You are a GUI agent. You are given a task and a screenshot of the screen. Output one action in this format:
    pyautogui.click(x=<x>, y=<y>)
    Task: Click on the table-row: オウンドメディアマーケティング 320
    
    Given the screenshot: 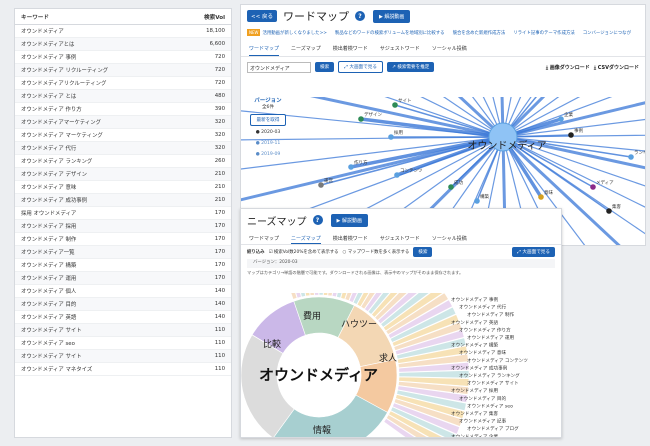 What is the action you would take?
    pyautogui.click(x=123, y=122)
    